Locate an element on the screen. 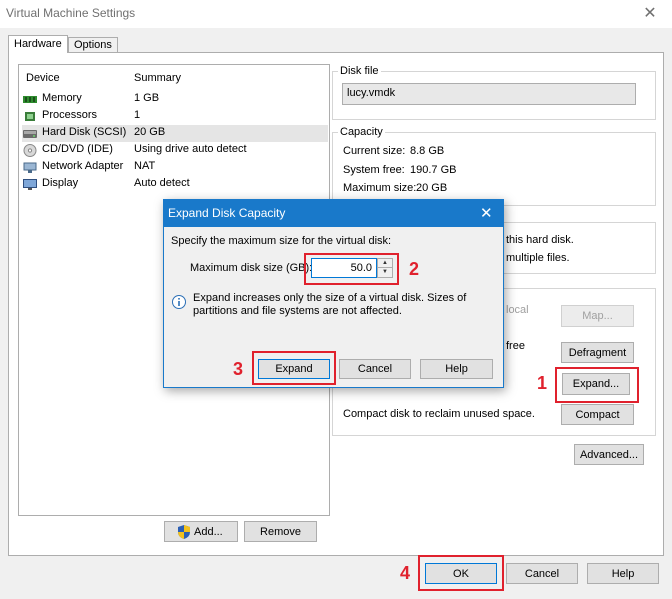 The height and width of the screenshot is (599, 672). device-summary: 20 GB is located at coordinates (150, 132).